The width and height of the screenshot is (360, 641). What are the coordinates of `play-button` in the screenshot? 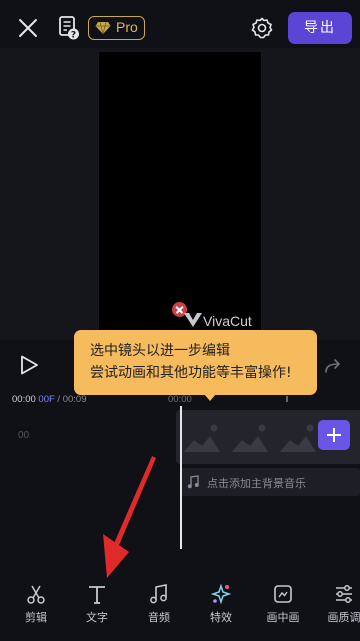 It's located at (29, 365).